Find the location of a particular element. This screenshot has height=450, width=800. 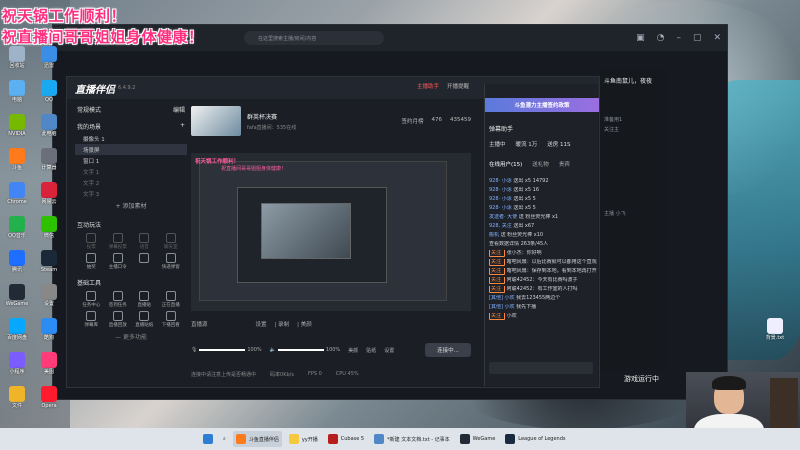

room-cover is located at coordinates (216, 121).